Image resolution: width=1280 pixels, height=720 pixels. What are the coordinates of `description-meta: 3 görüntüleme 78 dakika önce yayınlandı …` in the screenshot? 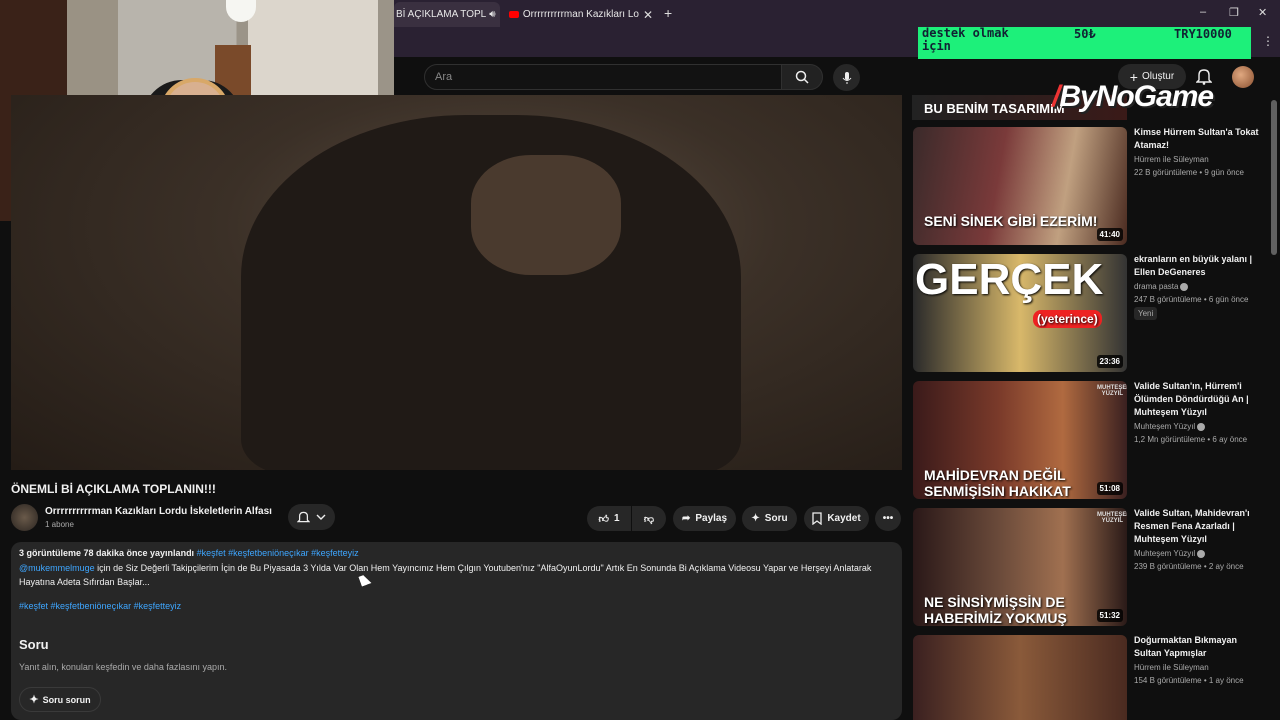 It's located at (189, 553).